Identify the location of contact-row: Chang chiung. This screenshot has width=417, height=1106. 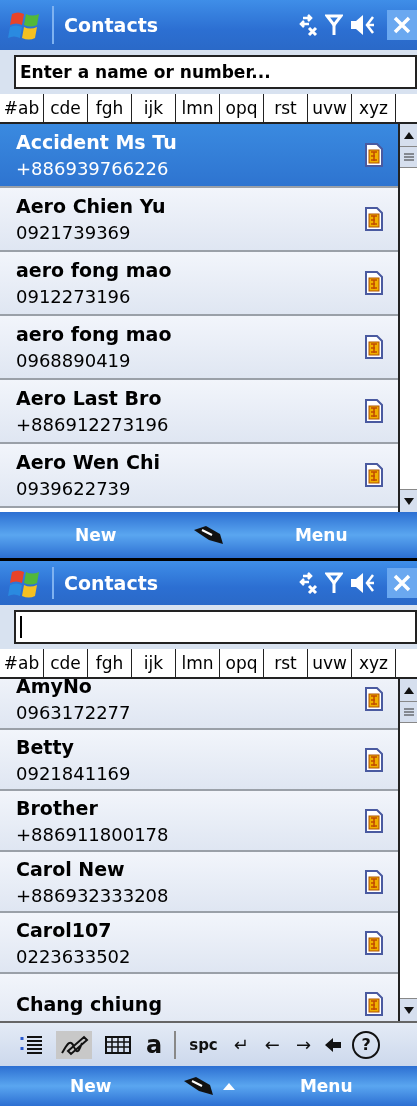
(199, 997).